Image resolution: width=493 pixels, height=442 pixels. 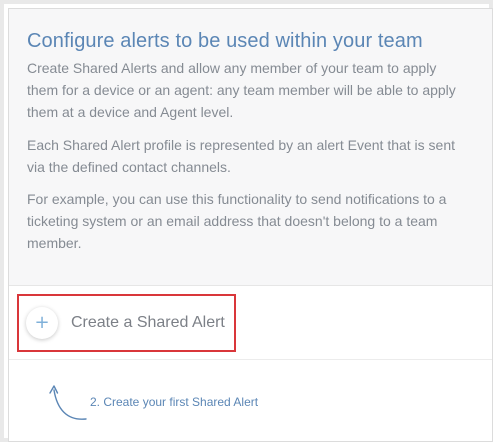 What do you see at coordinates (148, 323) in the screenshot?
I see `create-shared-alert-label: Create a Shared Alert` at bounding box center [148, 323].